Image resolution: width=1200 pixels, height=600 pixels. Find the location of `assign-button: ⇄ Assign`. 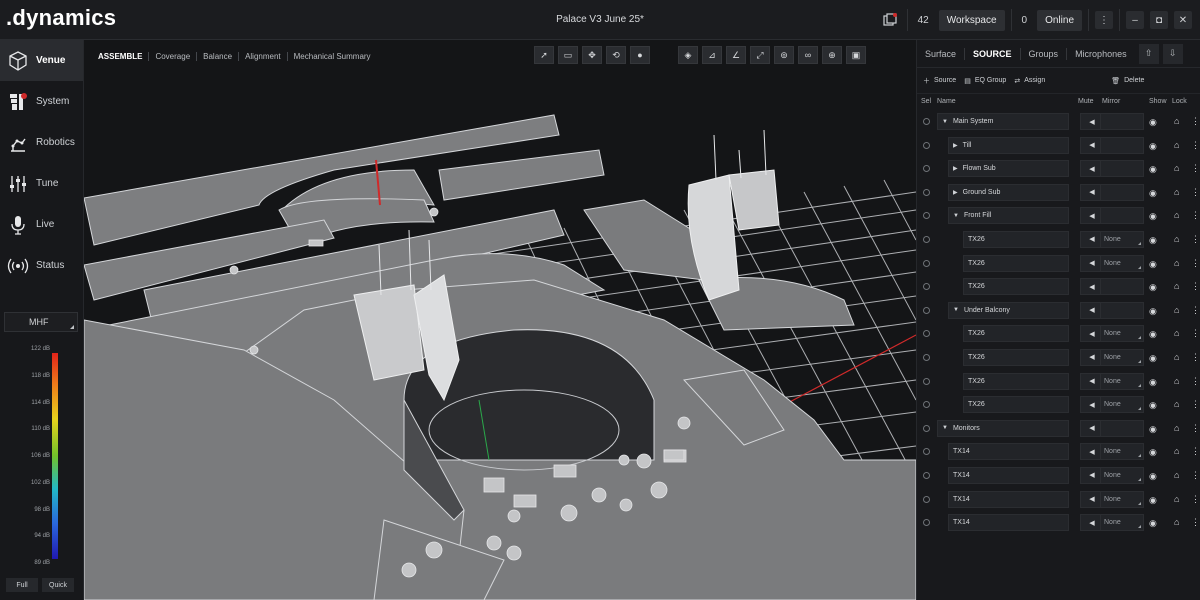

assign-button: ⇄ Assign is located at coordinates (1029, 81).